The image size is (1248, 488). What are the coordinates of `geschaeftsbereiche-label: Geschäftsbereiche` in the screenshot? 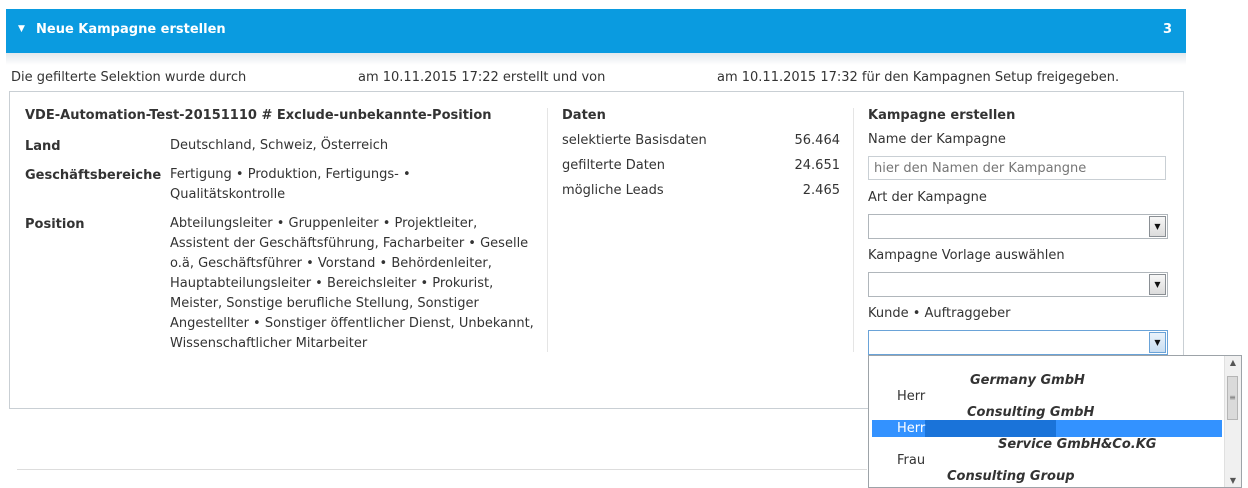 It's located at (93, 175).